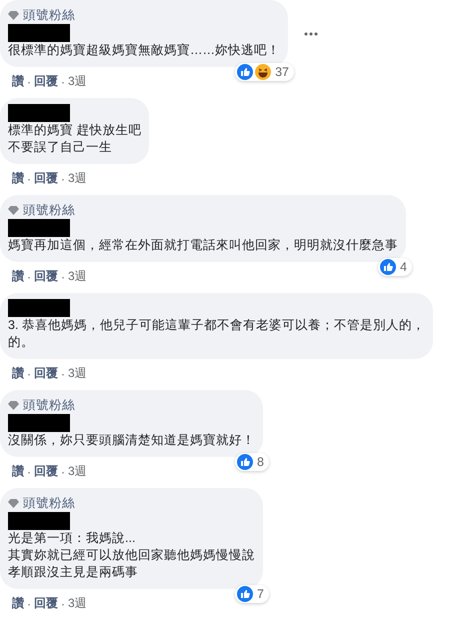  I want to click on comment-text: 其實妳就已經可以放他回家聽他媽媽慢慢說, so click(131, 555).